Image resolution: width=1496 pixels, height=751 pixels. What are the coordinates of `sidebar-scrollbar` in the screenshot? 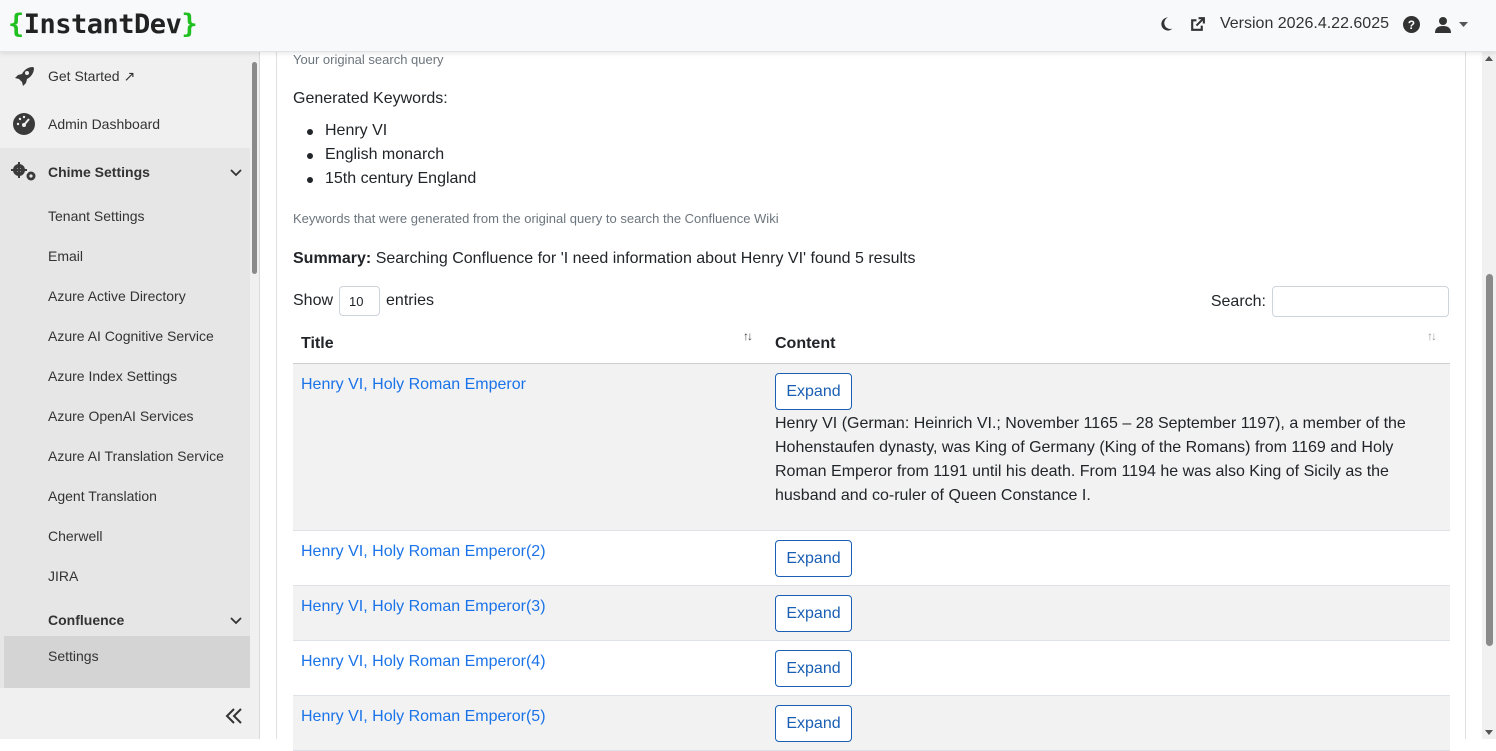 It's located at (254, 370).